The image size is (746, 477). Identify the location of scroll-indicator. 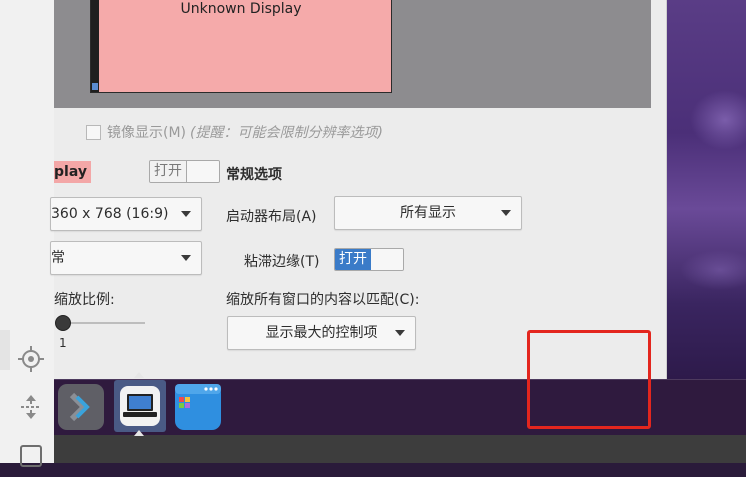
(5, 350).